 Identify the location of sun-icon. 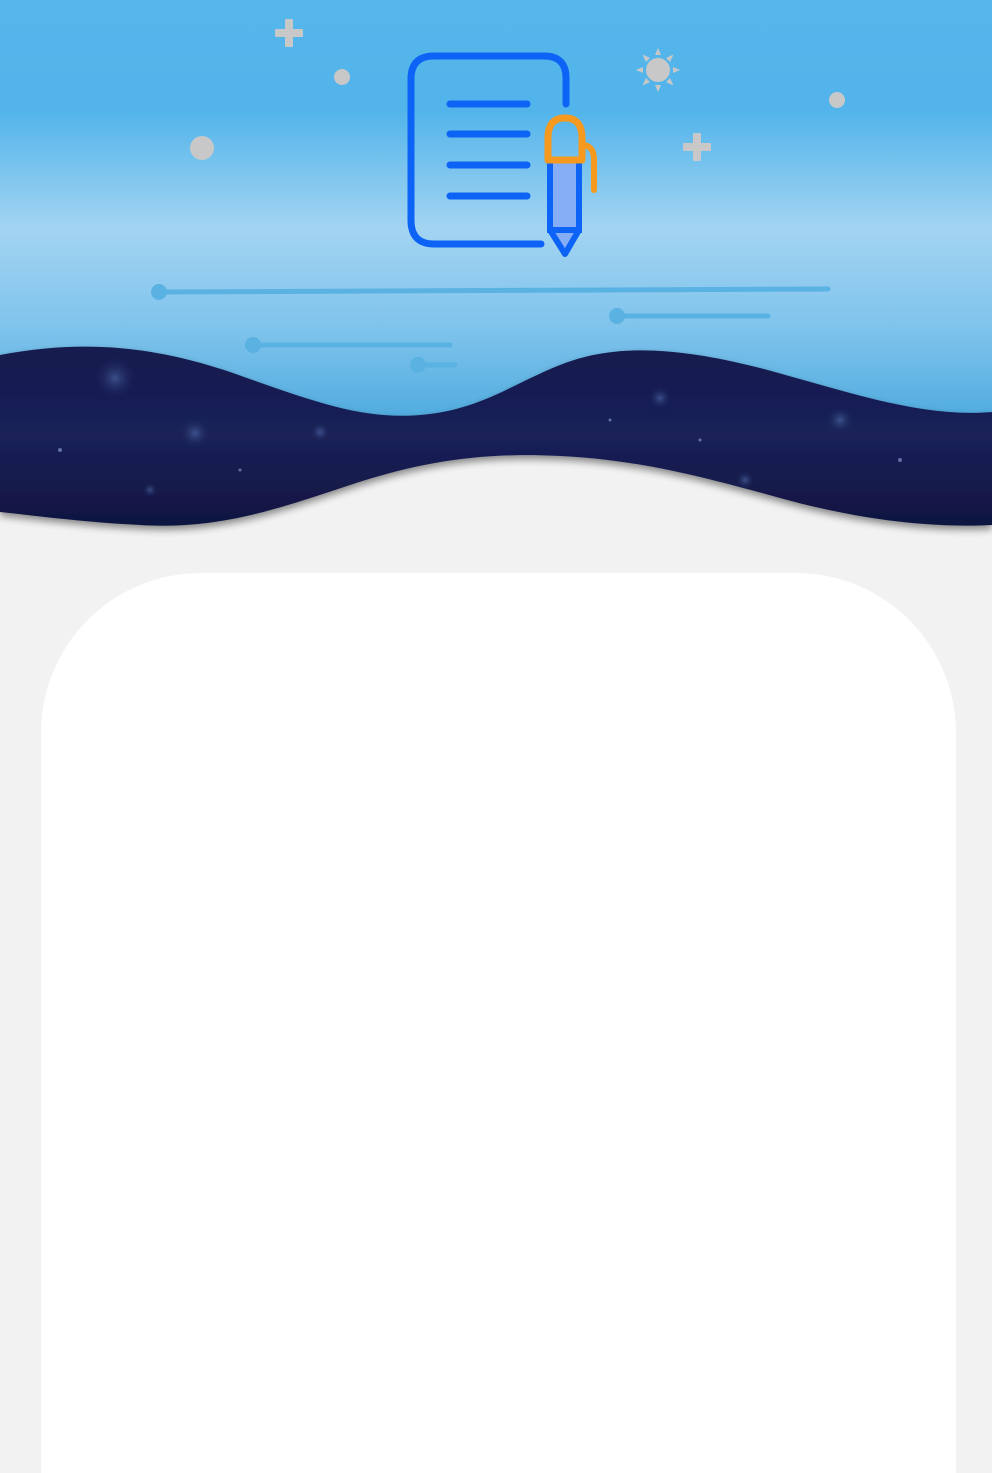
(658, 70).